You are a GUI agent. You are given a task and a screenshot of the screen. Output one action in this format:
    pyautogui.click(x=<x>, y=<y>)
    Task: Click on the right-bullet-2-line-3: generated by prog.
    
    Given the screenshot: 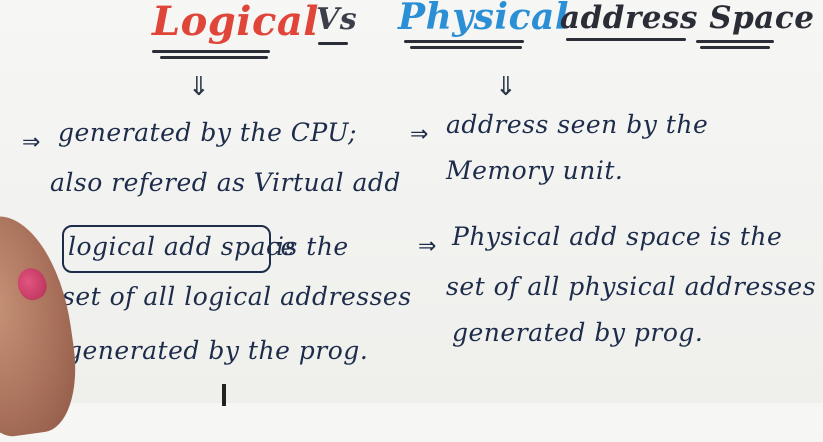 What is the action you would take?
    pyautogui.click(x=578, y=332)
    